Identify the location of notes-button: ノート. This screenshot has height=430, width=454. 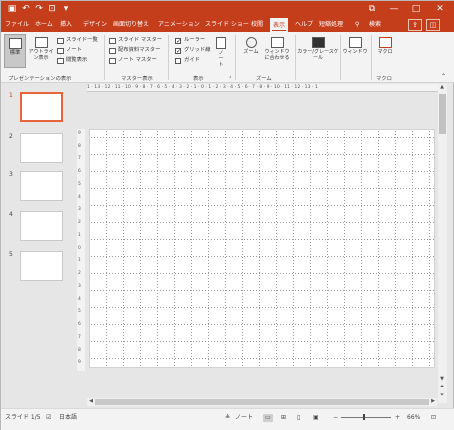
(221, 51).